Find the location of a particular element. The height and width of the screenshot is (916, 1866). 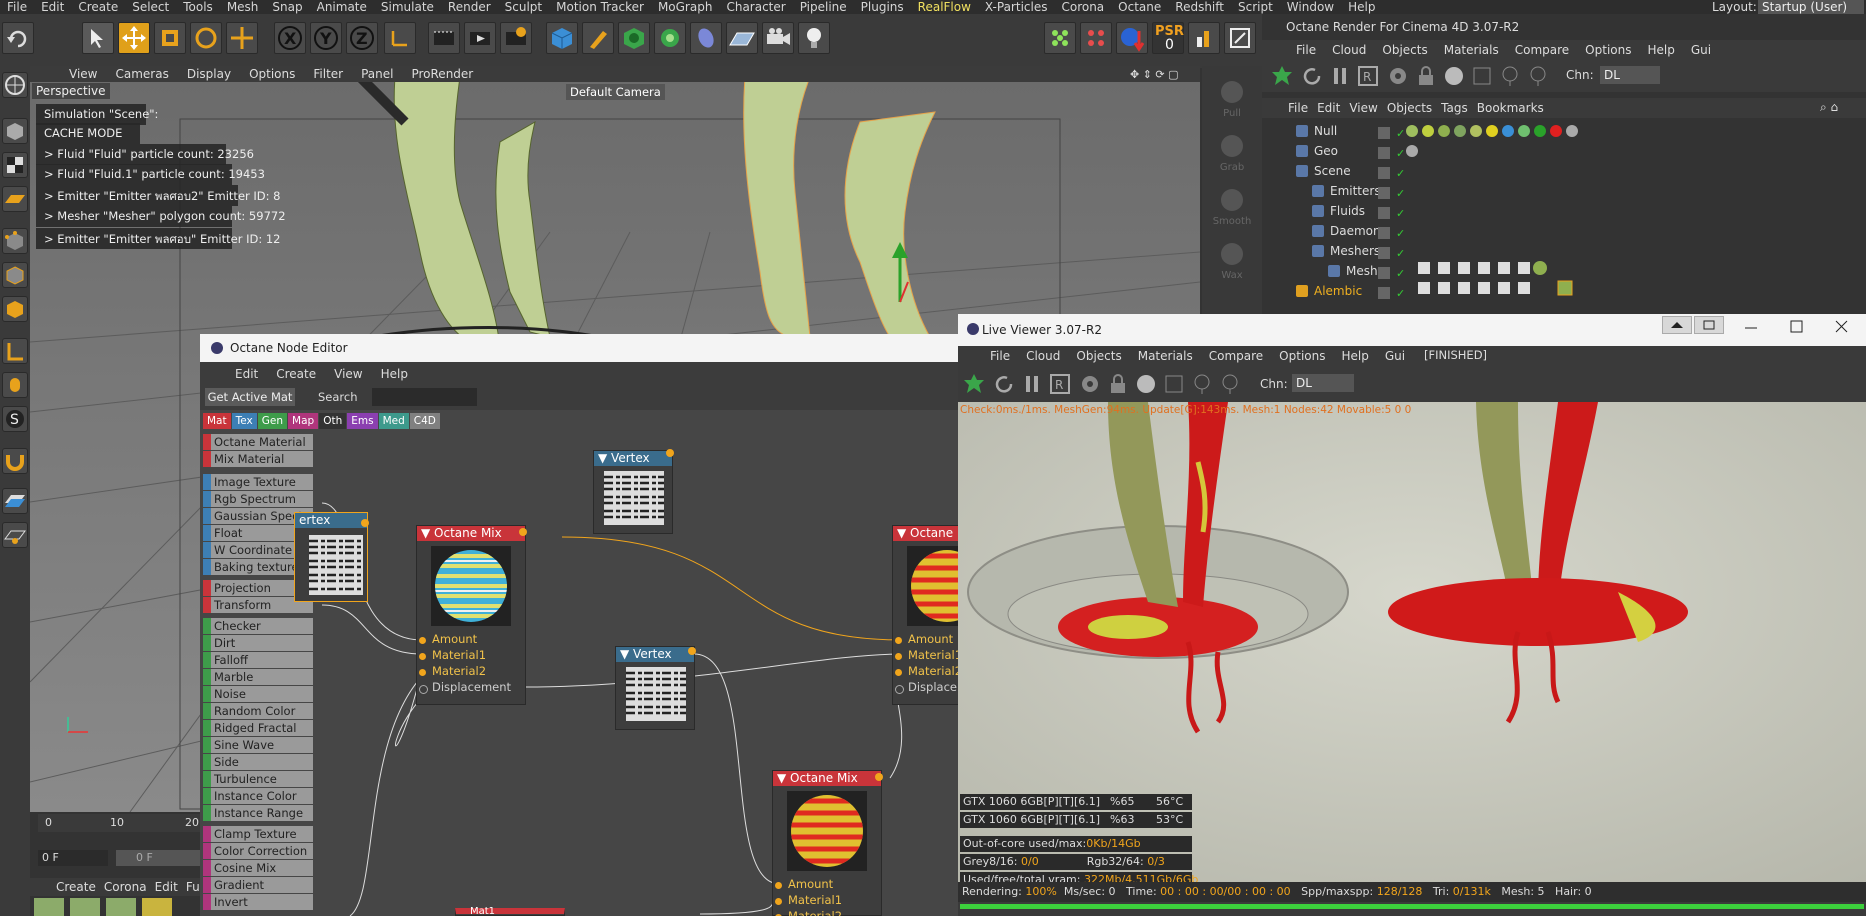

menu-plugins: Plugins is located at coordinates (882, 7).